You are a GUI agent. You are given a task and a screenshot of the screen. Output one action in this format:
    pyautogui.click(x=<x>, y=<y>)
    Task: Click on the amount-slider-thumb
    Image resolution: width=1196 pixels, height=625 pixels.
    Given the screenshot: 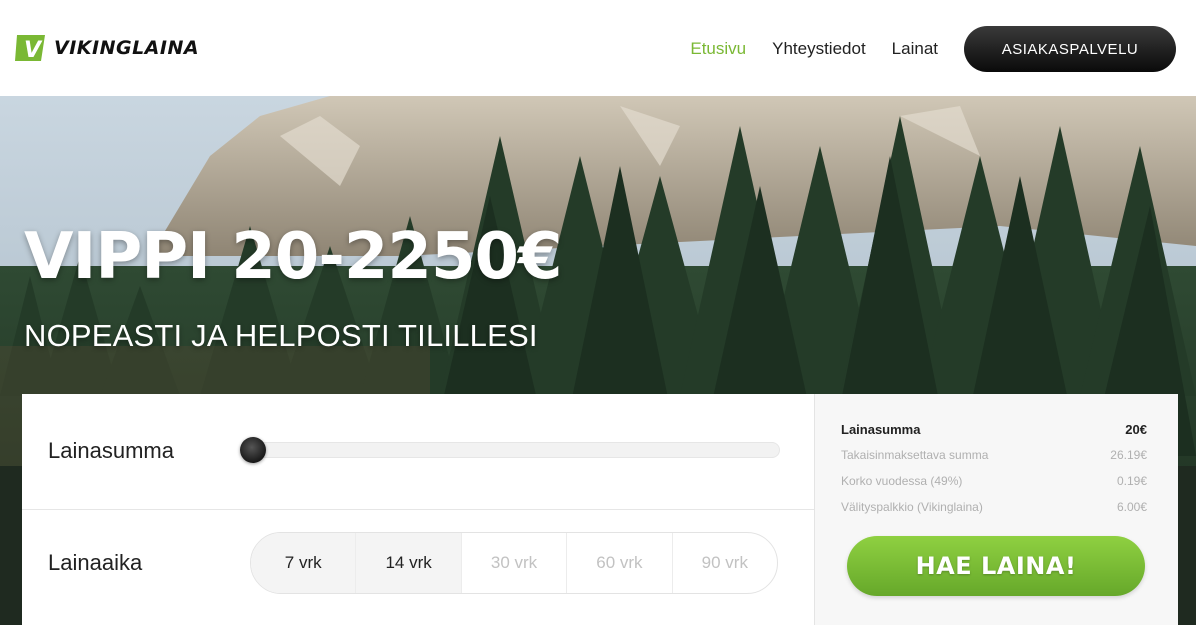 What is the action you would take?
    pyautogui.click(x=253, y=450)
    